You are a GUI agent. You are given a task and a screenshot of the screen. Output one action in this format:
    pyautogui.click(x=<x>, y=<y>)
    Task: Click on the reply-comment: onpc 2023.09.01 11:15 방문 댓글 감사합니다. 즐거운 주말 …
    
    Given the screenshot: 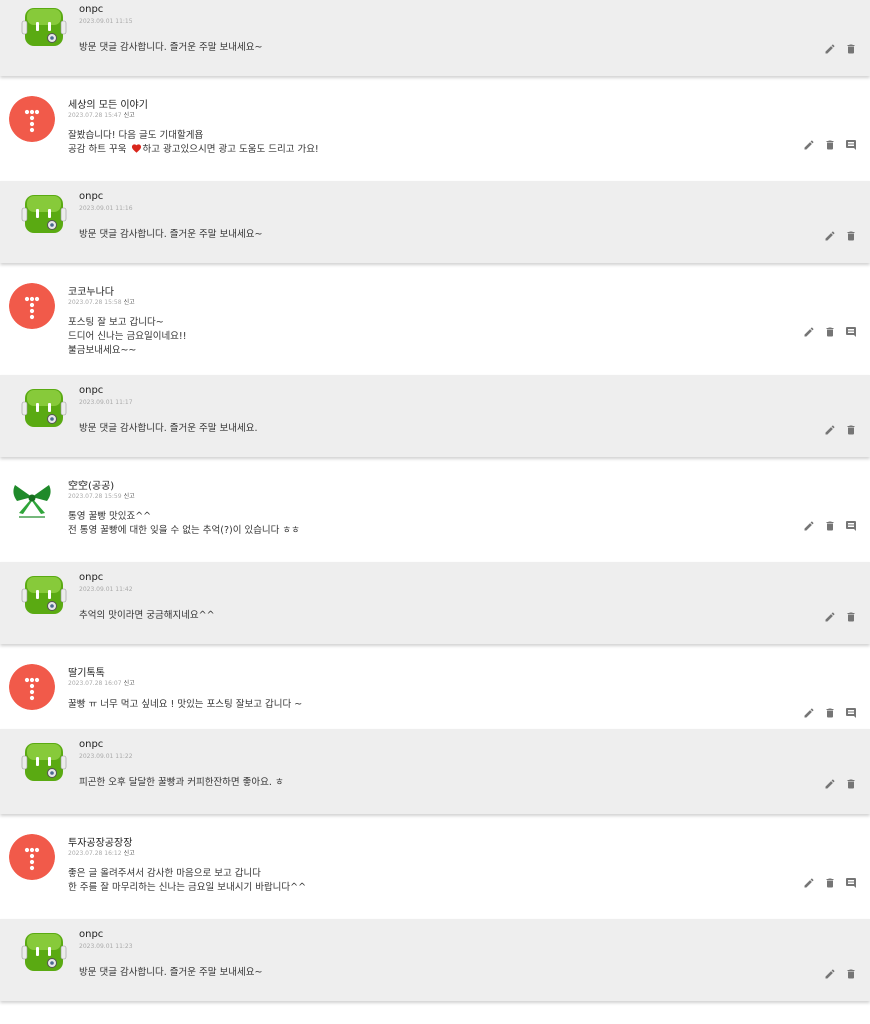 What is the action you would take?
    pyautogui.click(x=435, y=38)
    